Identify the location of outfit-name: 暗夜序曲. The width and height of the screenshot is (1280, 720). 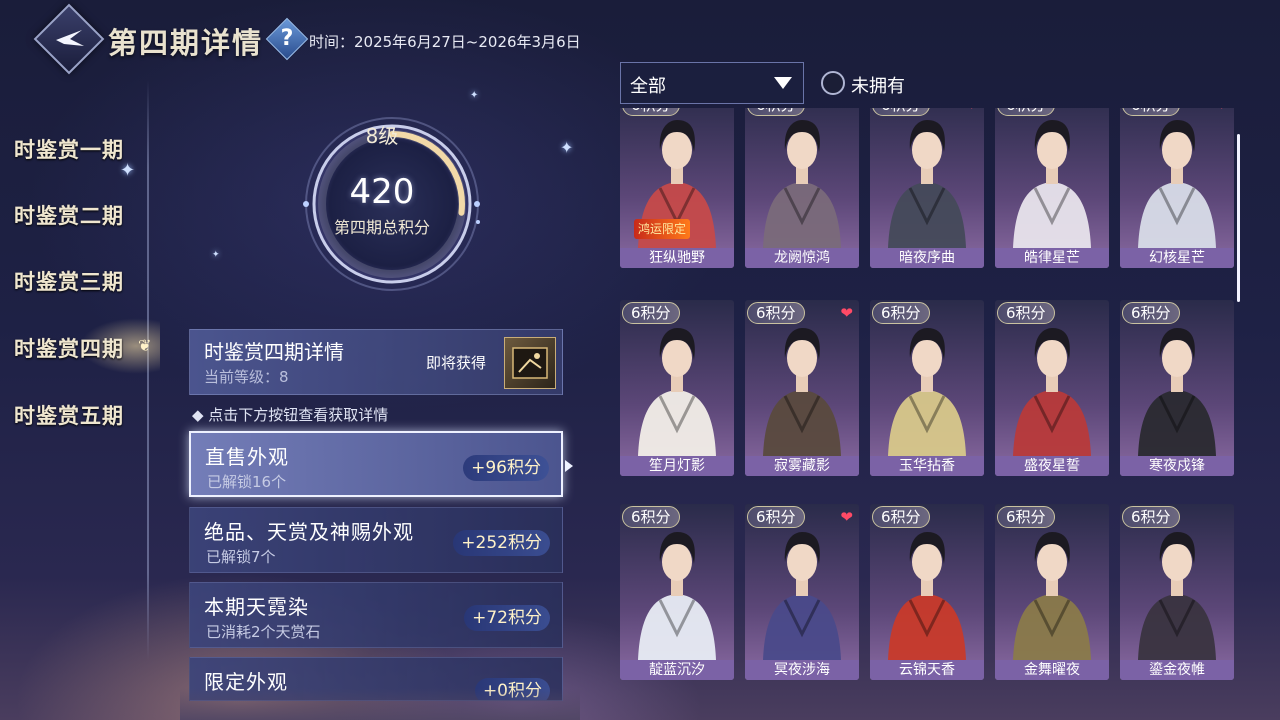
(927, 258).